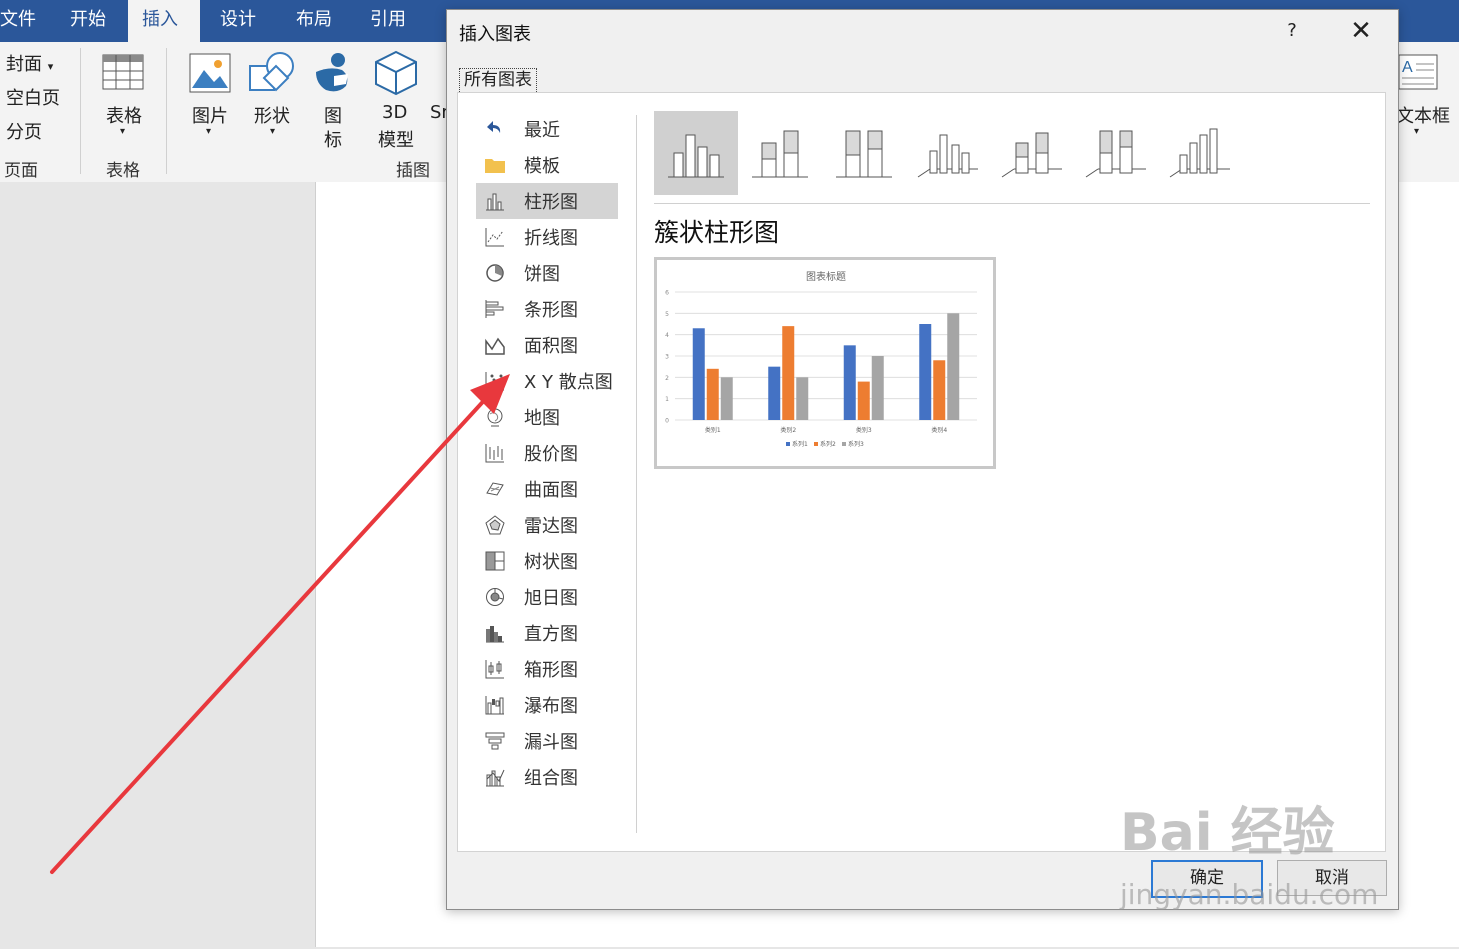 This screenshot has height=949, width=1459. I want to click on watermark-main: Bai 经验, so click(1227, 833).